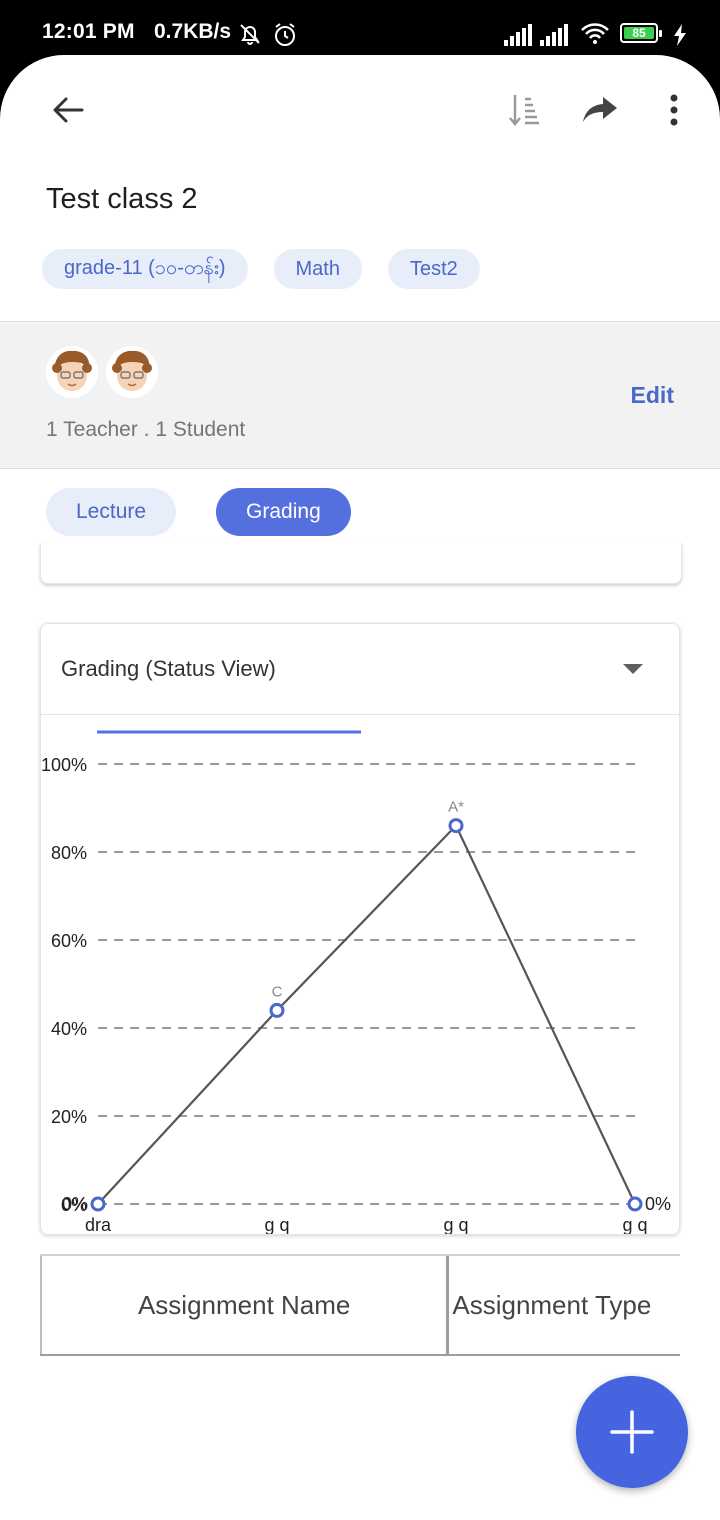 The height and width of the screenshot is (1520, 720). What do you see at coordinates (122, 199) in the screenshot?
I see `class-title: Test class 2` at bounding box center [122, 199].